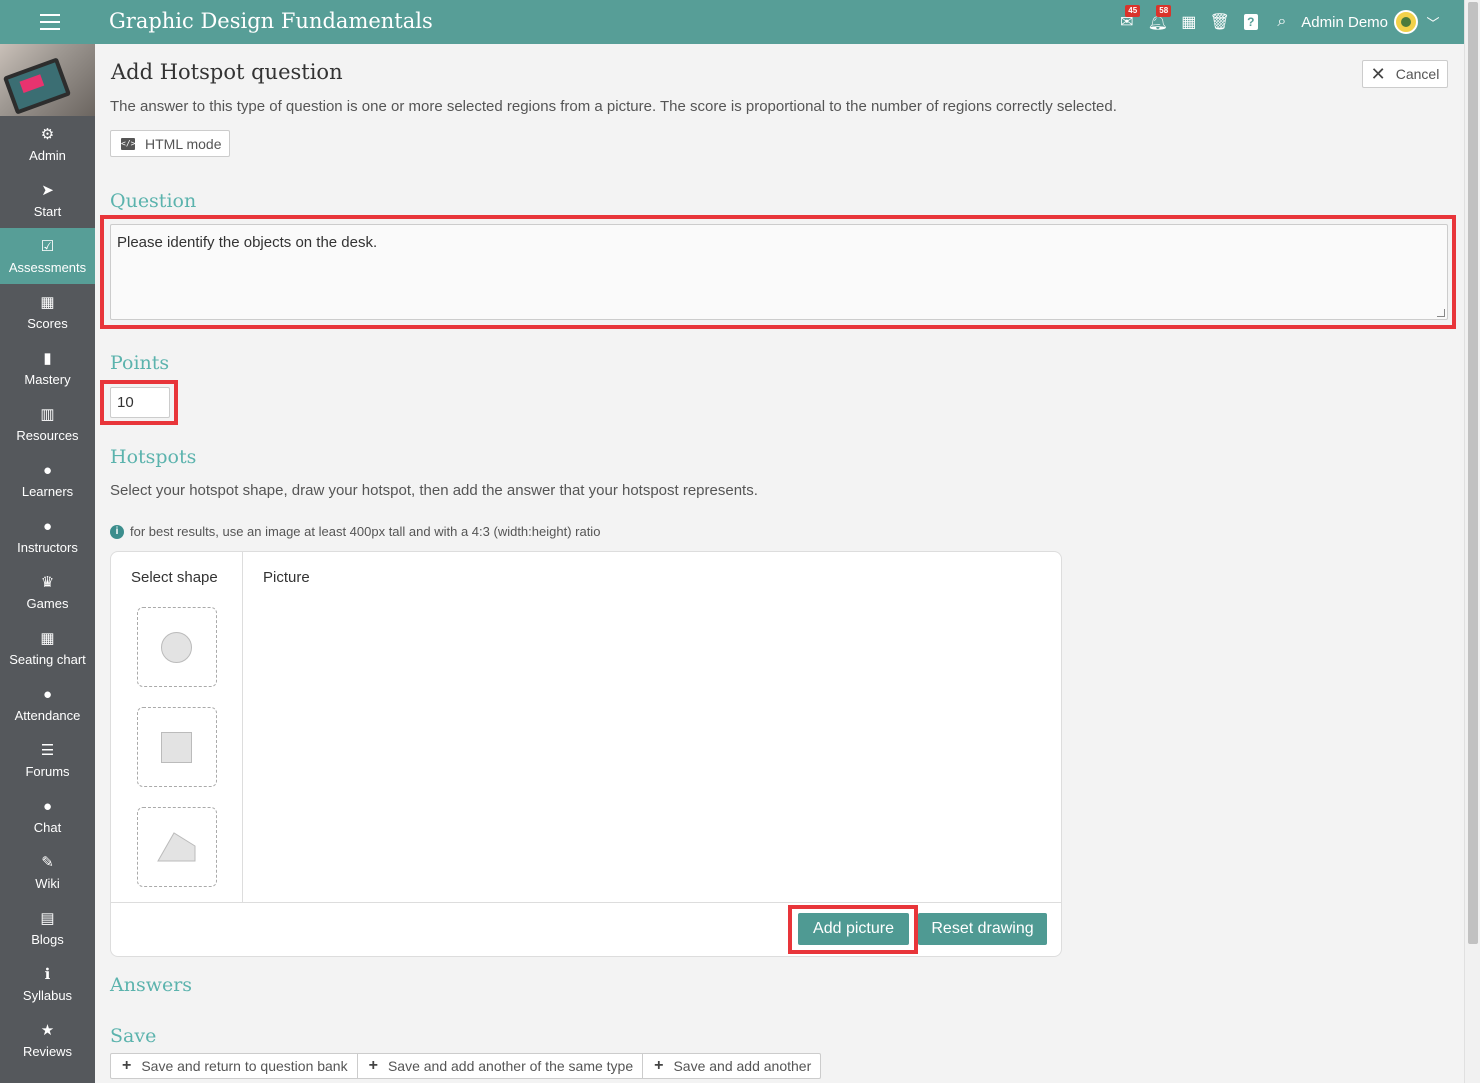 This screenshot has height=1083, width=1480. Describe the element at coordinates (1157, 22) in the screenshot. I see `notifications-button: 🔔︎ 58` at that location.